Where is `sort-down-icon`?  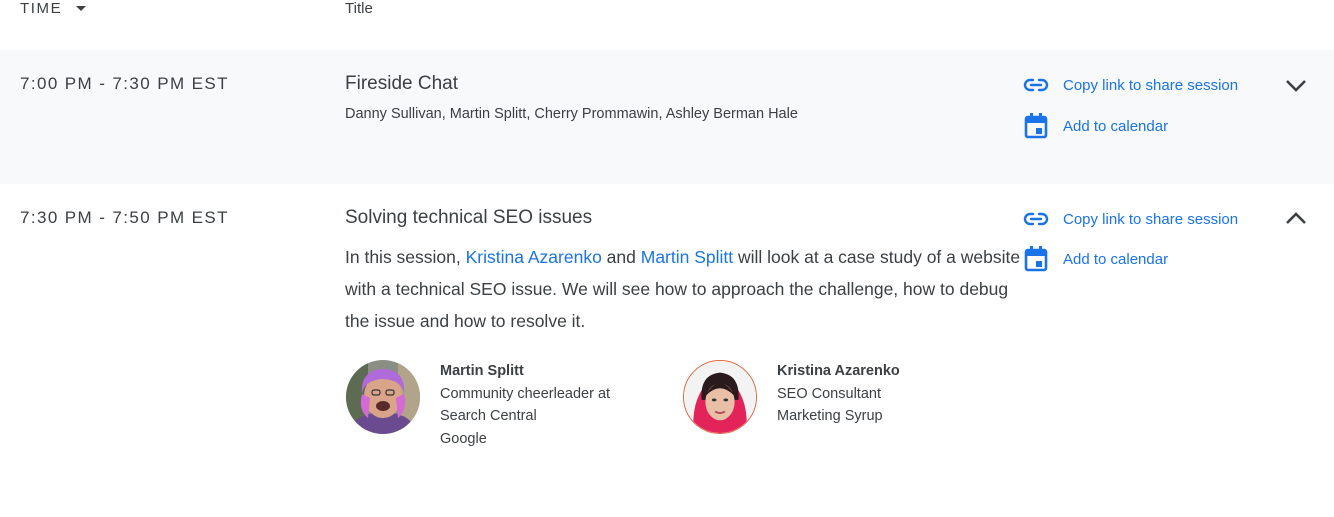 sort-down-icon is located at coordinates (81, 8).